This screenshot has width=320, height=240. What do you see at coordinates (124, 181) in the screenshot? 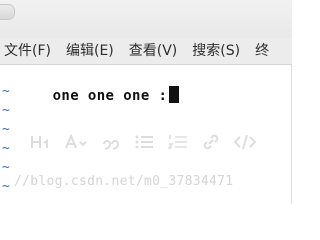
I see `watermark-url: //blog.csdn.net/m0_37834471` at bounding box center [124, 181].